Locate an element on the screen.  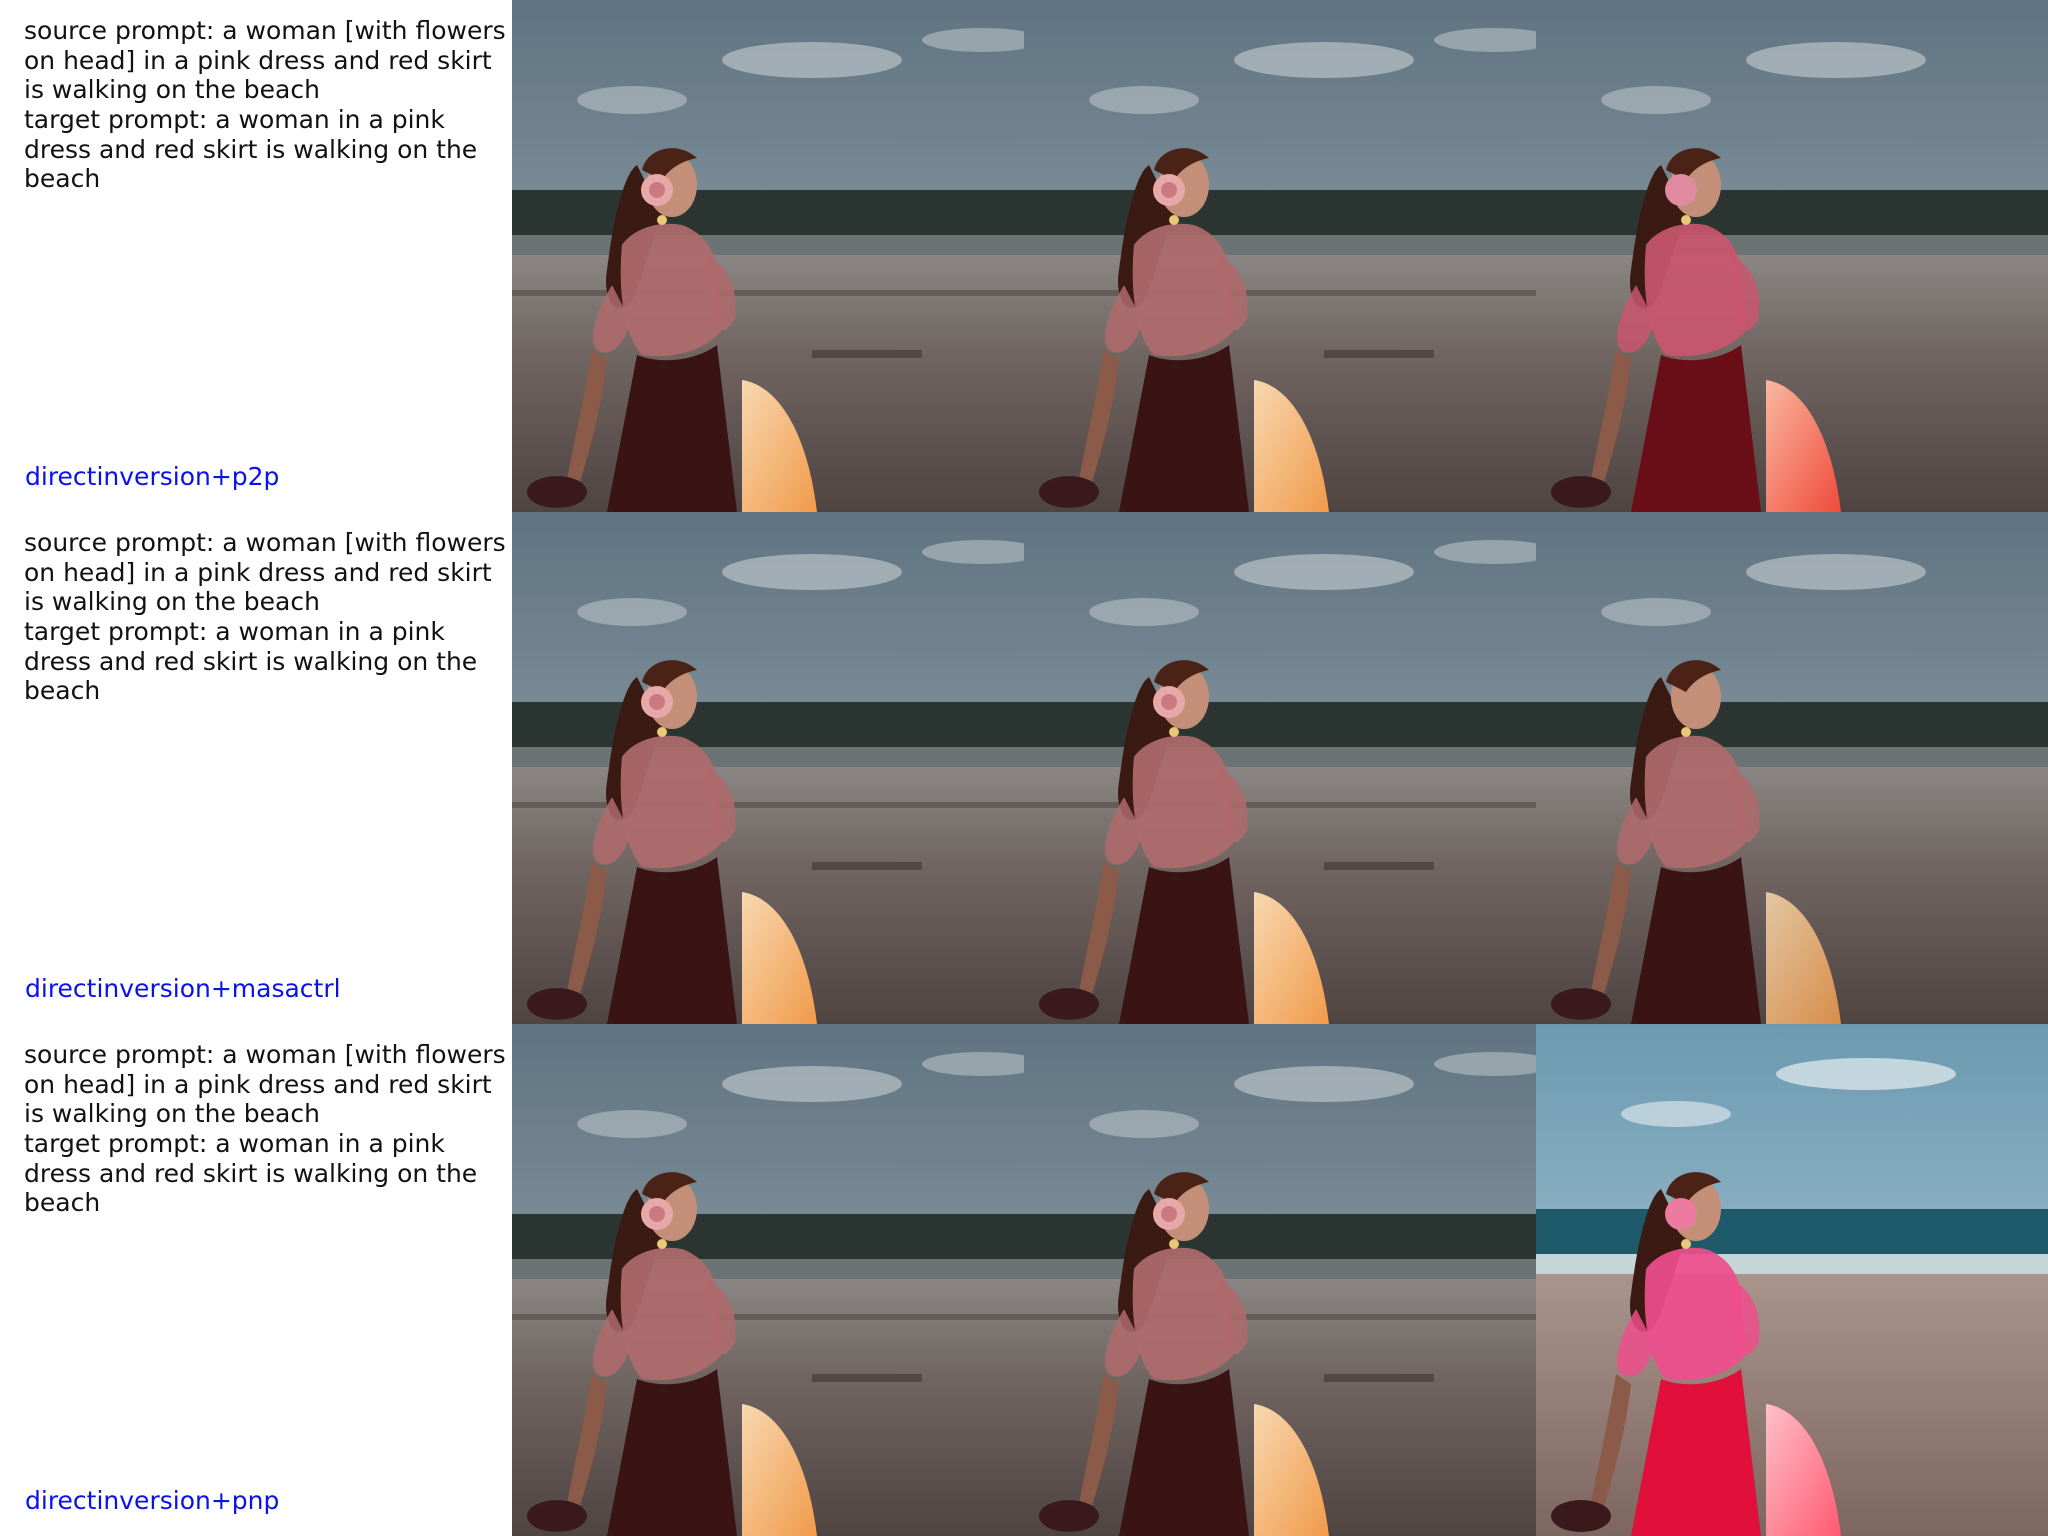
method-label: directinversion+pnp is located at coordinates (152, 1500).